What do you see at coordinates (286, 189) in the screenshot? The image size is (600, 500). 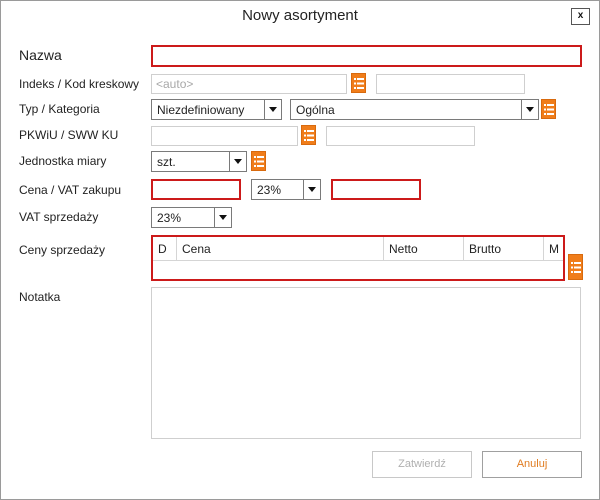 I see `purchase-vat-select: 23%` at bounding box center [286, 189].